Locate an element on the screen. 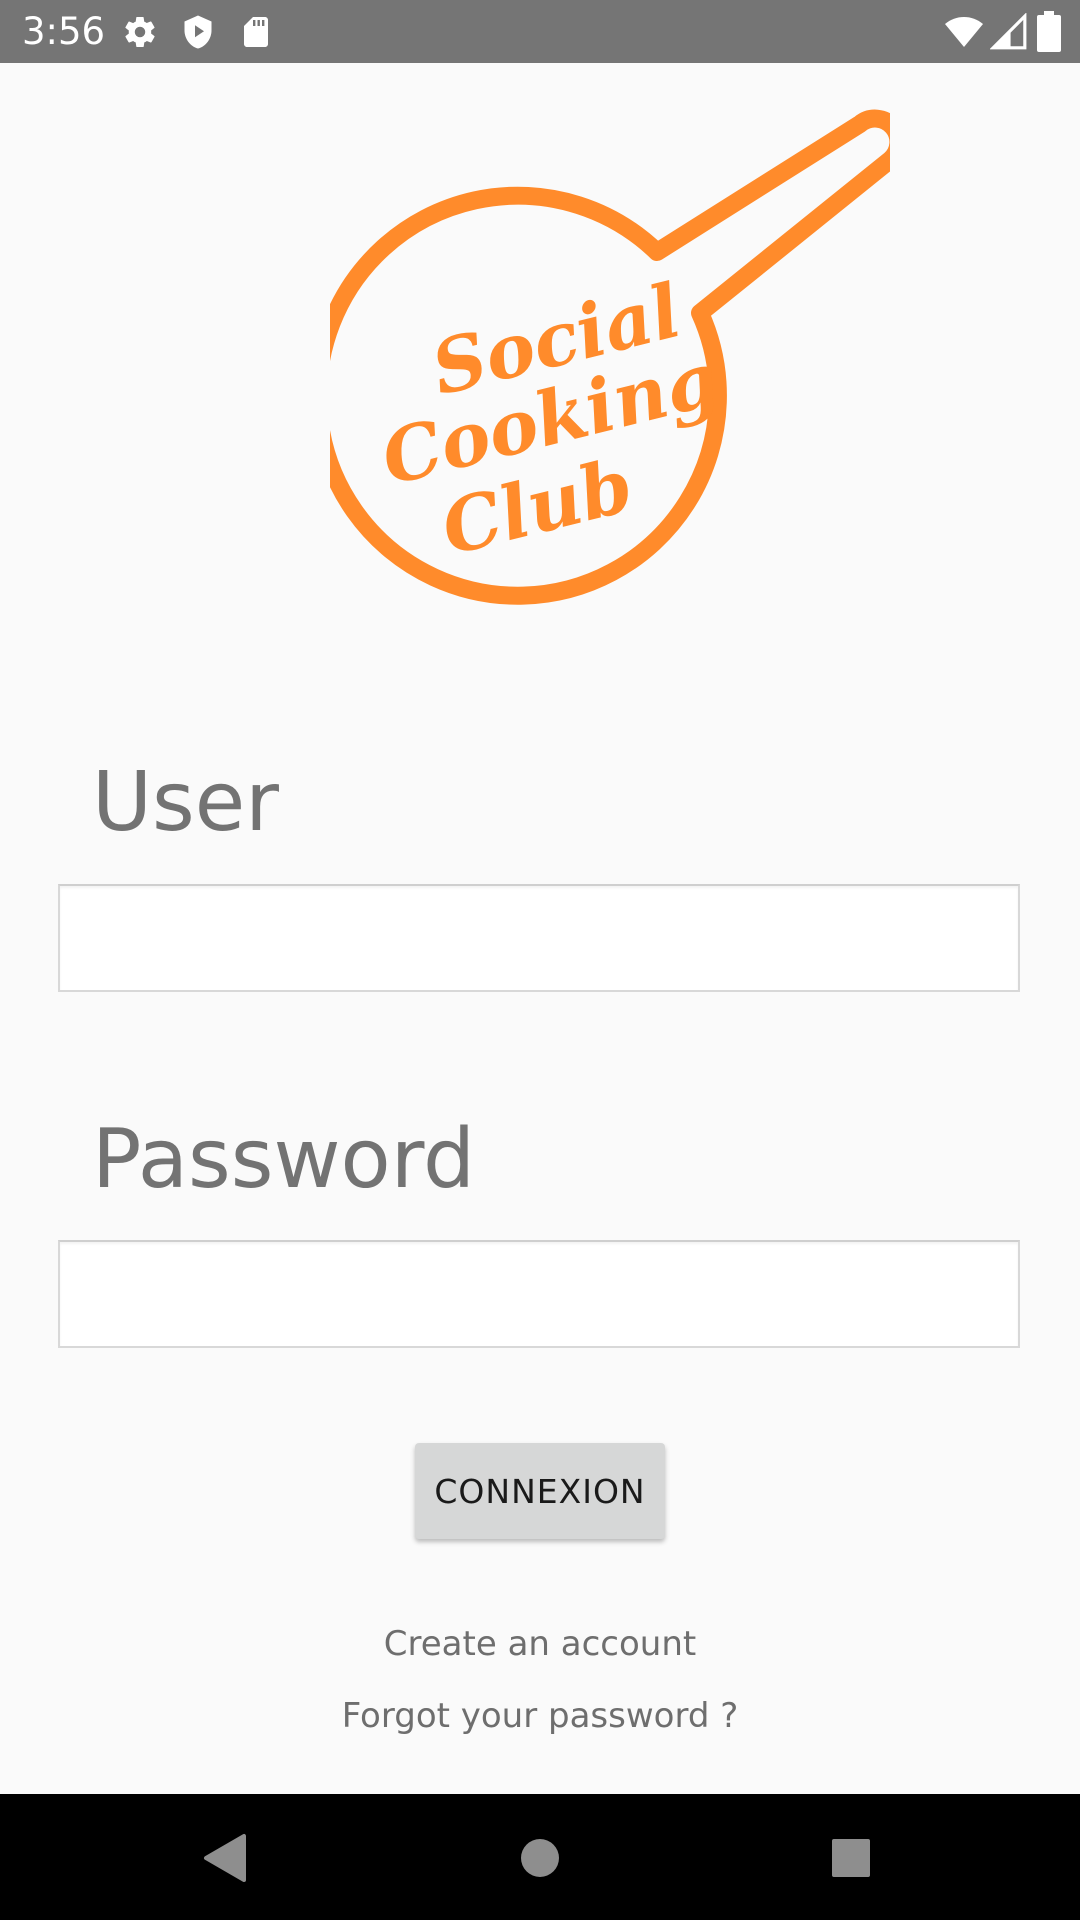 This screenshot has height=1920, width=1080. status-bar: 3:56 is located at coordinates (540, 31).